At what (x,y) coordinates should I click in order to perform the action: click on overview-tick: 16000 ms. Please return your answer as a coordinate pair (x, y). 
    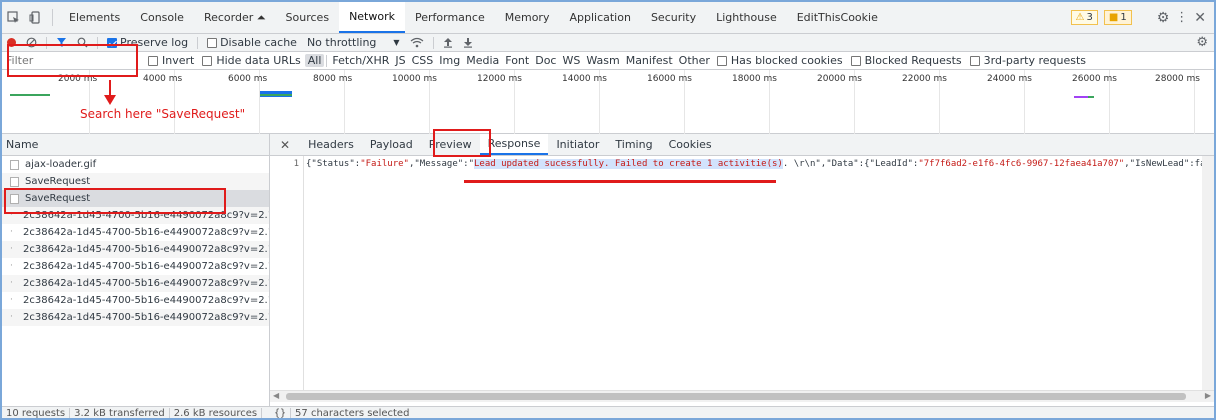
    Looking at the image, I should click on (669, 79).